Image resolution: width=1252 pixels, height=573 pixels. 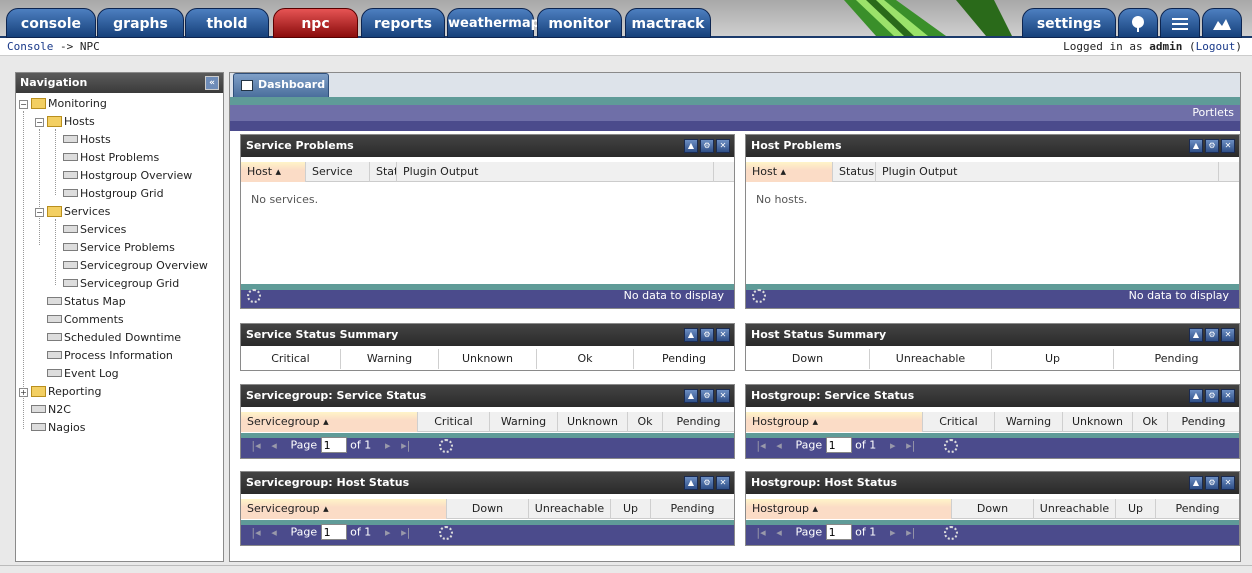 What do you see at coordinates (579, 23) in the screenshot?
I see `tab-monitor: monitor` at bounding box center [579, 23].